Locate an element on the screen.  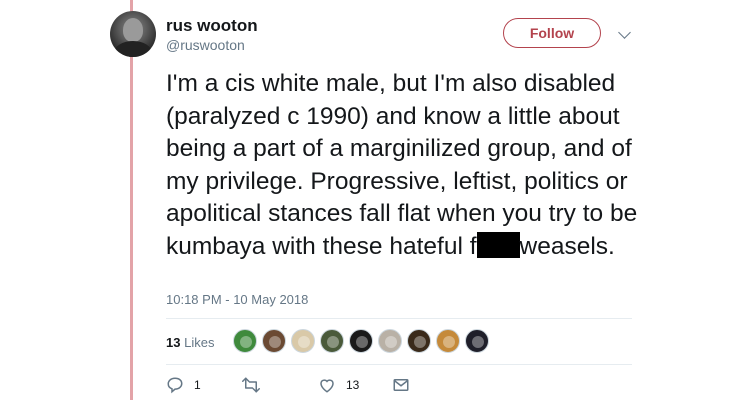
redaction-box is located at coordinates (498, 244).